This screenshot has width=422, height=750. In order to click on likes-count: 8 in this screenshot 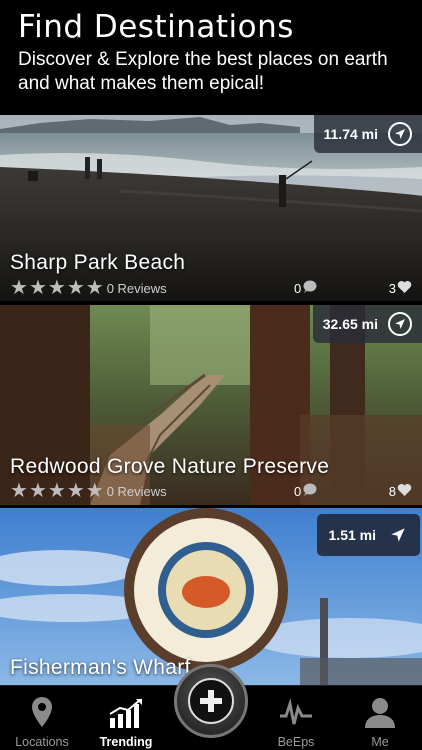, I will do `click(392, 491)`.